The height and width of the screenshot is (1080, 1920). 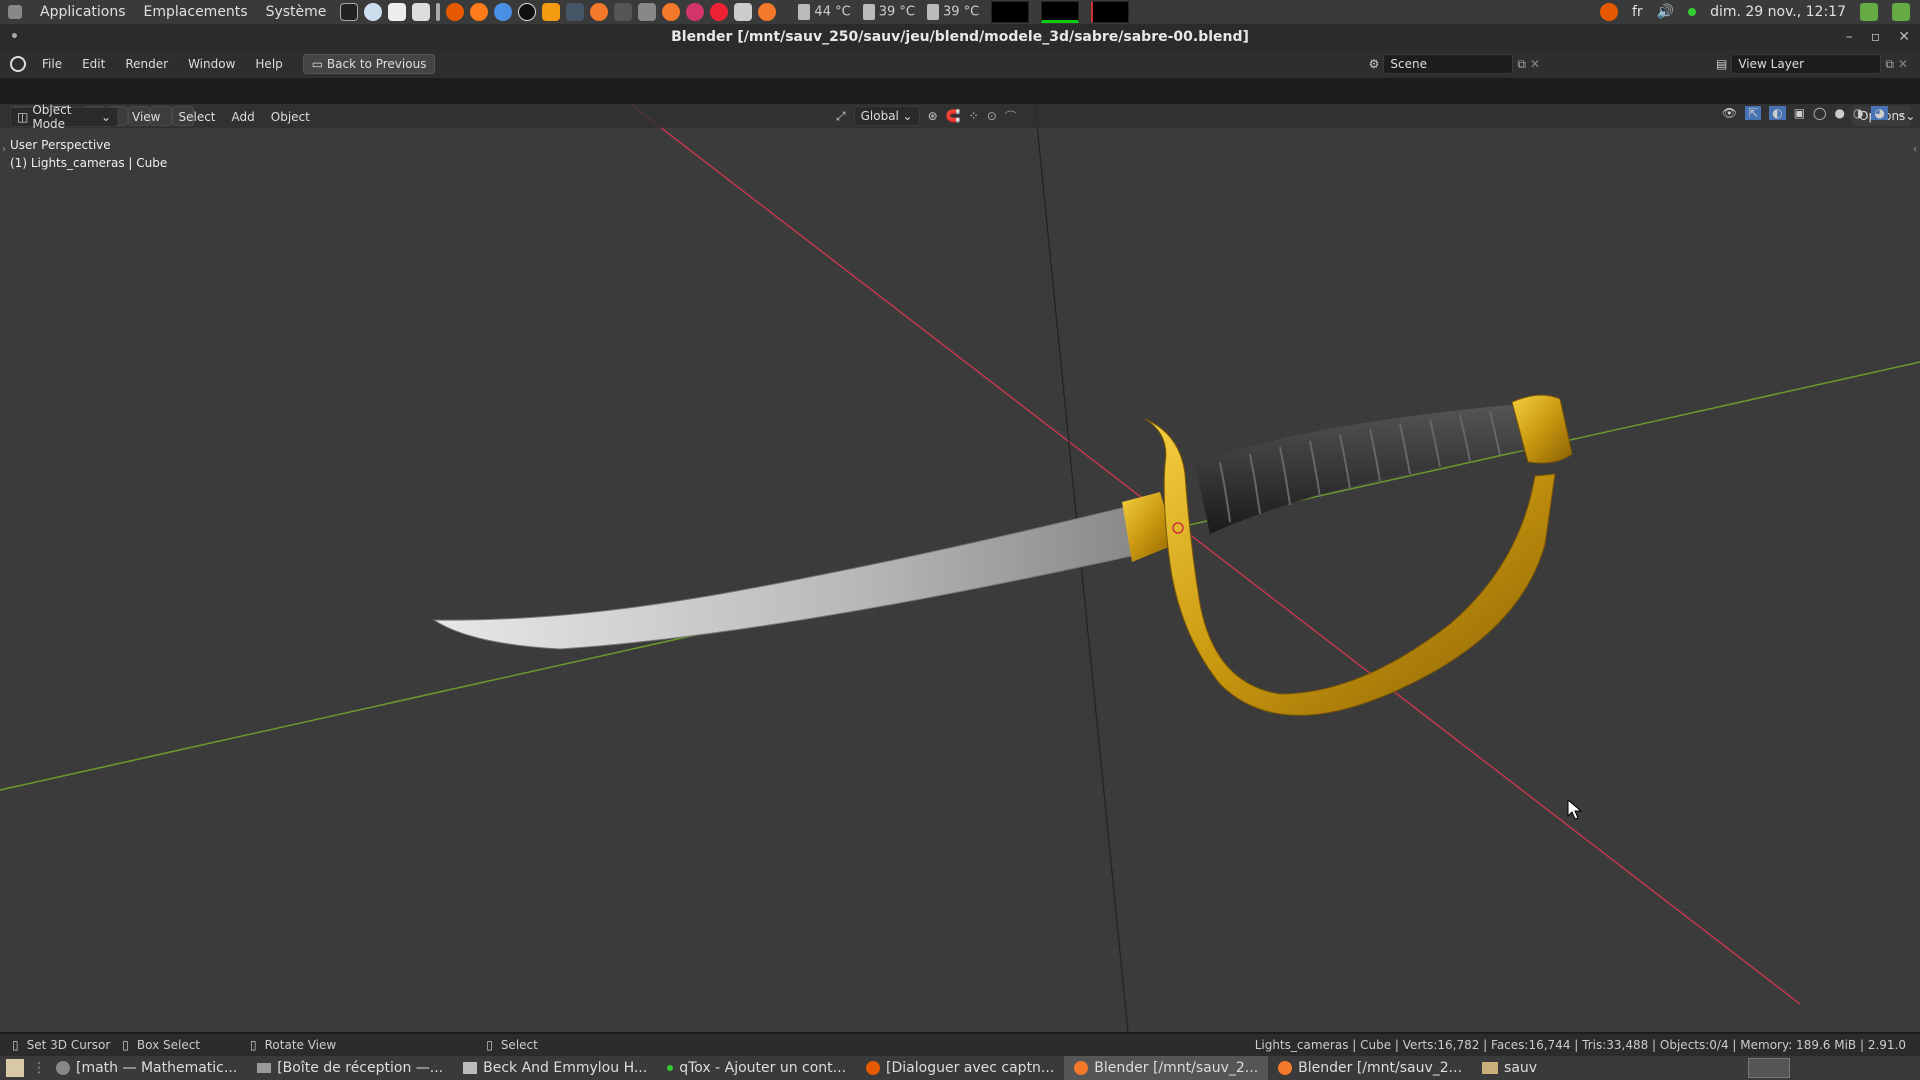 What do you see at coordinates (647, 12) in the screenshot?
I see `mail-icon` at bounding box center [647, 12].